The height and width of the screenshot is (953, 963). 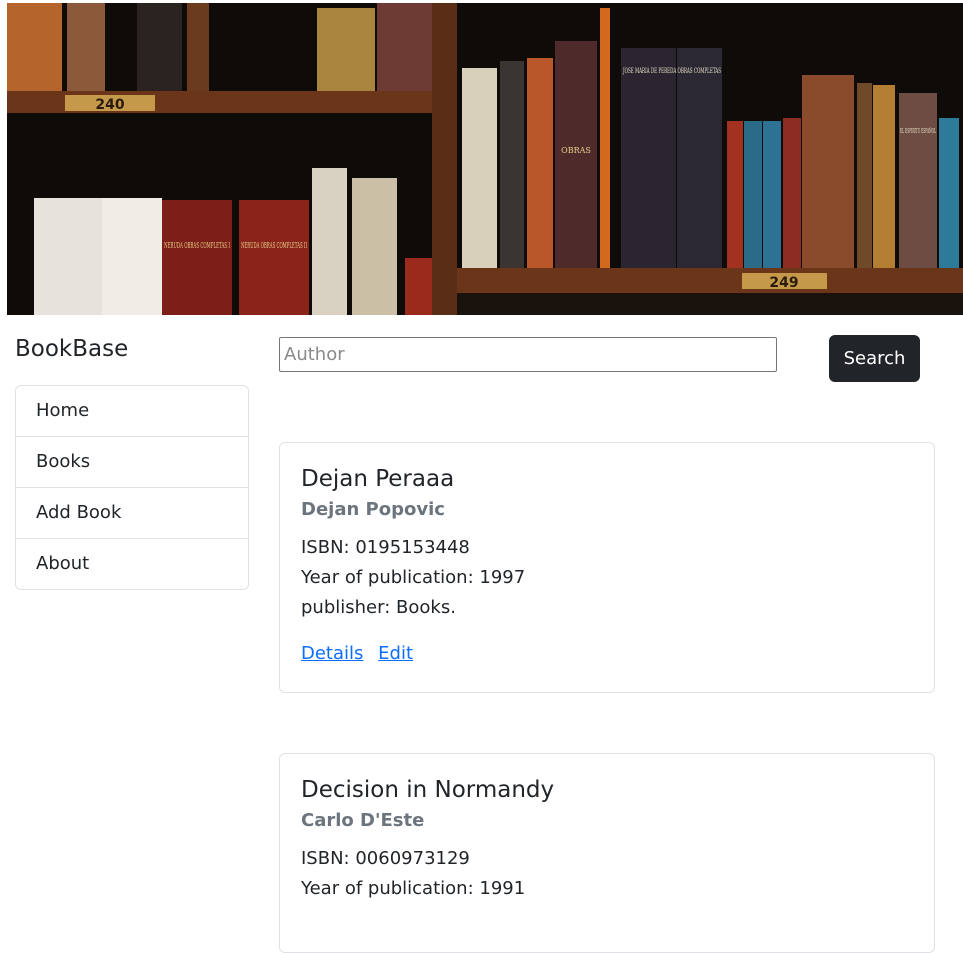 I want to click on year-value: 1997, so click(x=502, y=577).